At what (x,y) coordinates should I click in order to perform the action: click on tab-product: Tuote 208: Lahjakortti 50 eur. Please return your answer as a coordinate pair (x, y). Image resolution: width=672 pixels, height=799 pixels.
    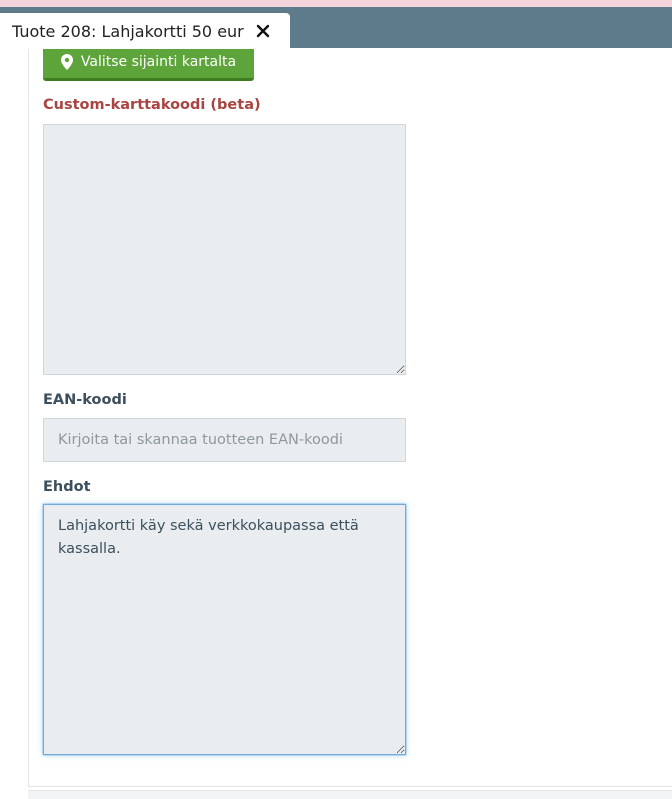
    Looking at the image, I should click on (145, 31).